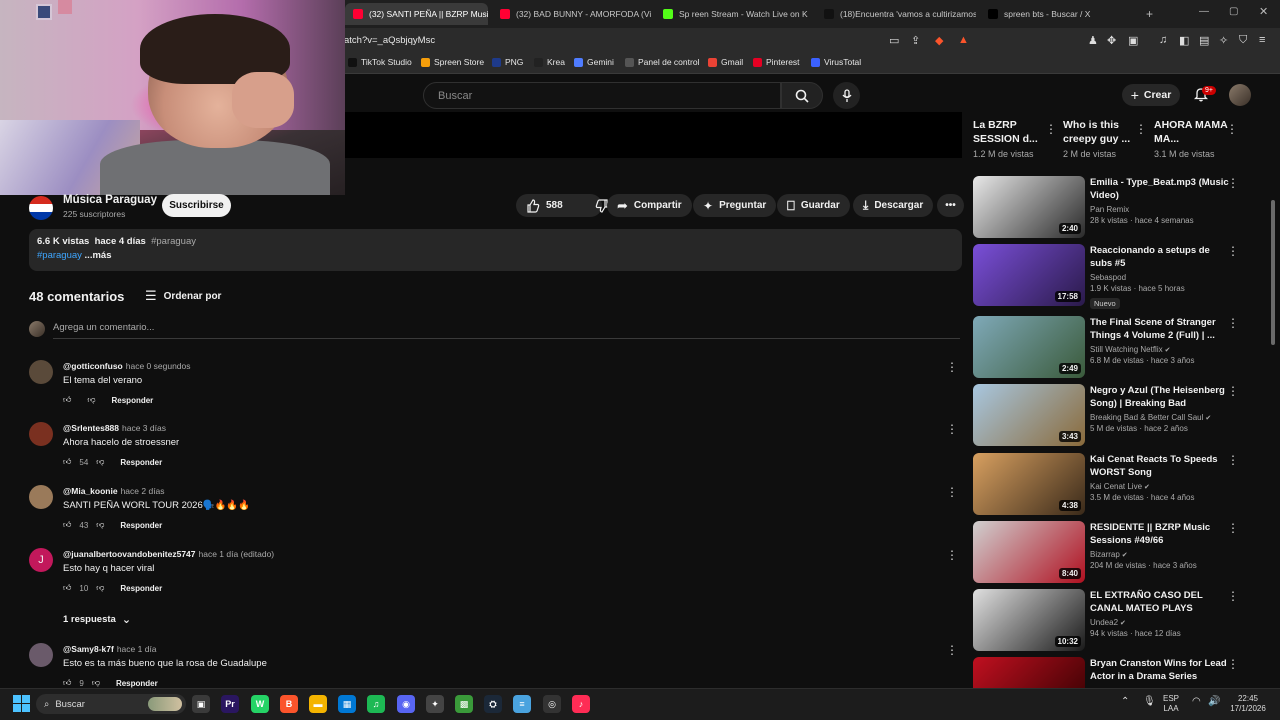  What do you see at coordinates (173, 241) in the screenshot?
I see `hashtag: #paraguay` at bounding box center [173, 241].